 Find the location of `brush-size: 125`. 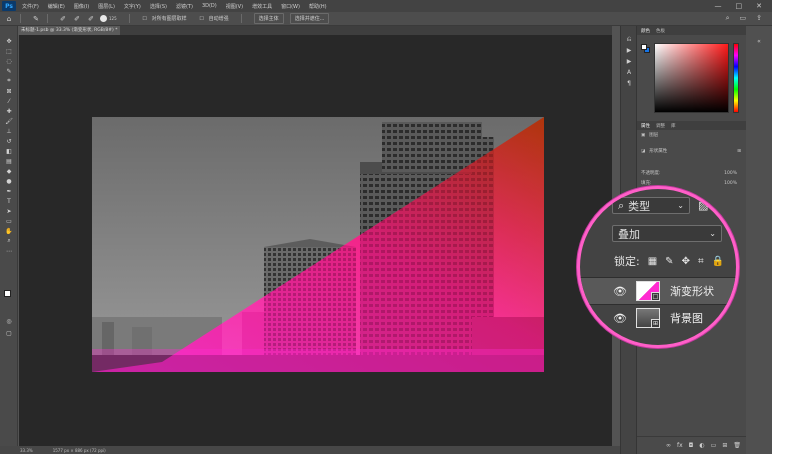

brush-size: 125 is located at coordinates (113, 18).